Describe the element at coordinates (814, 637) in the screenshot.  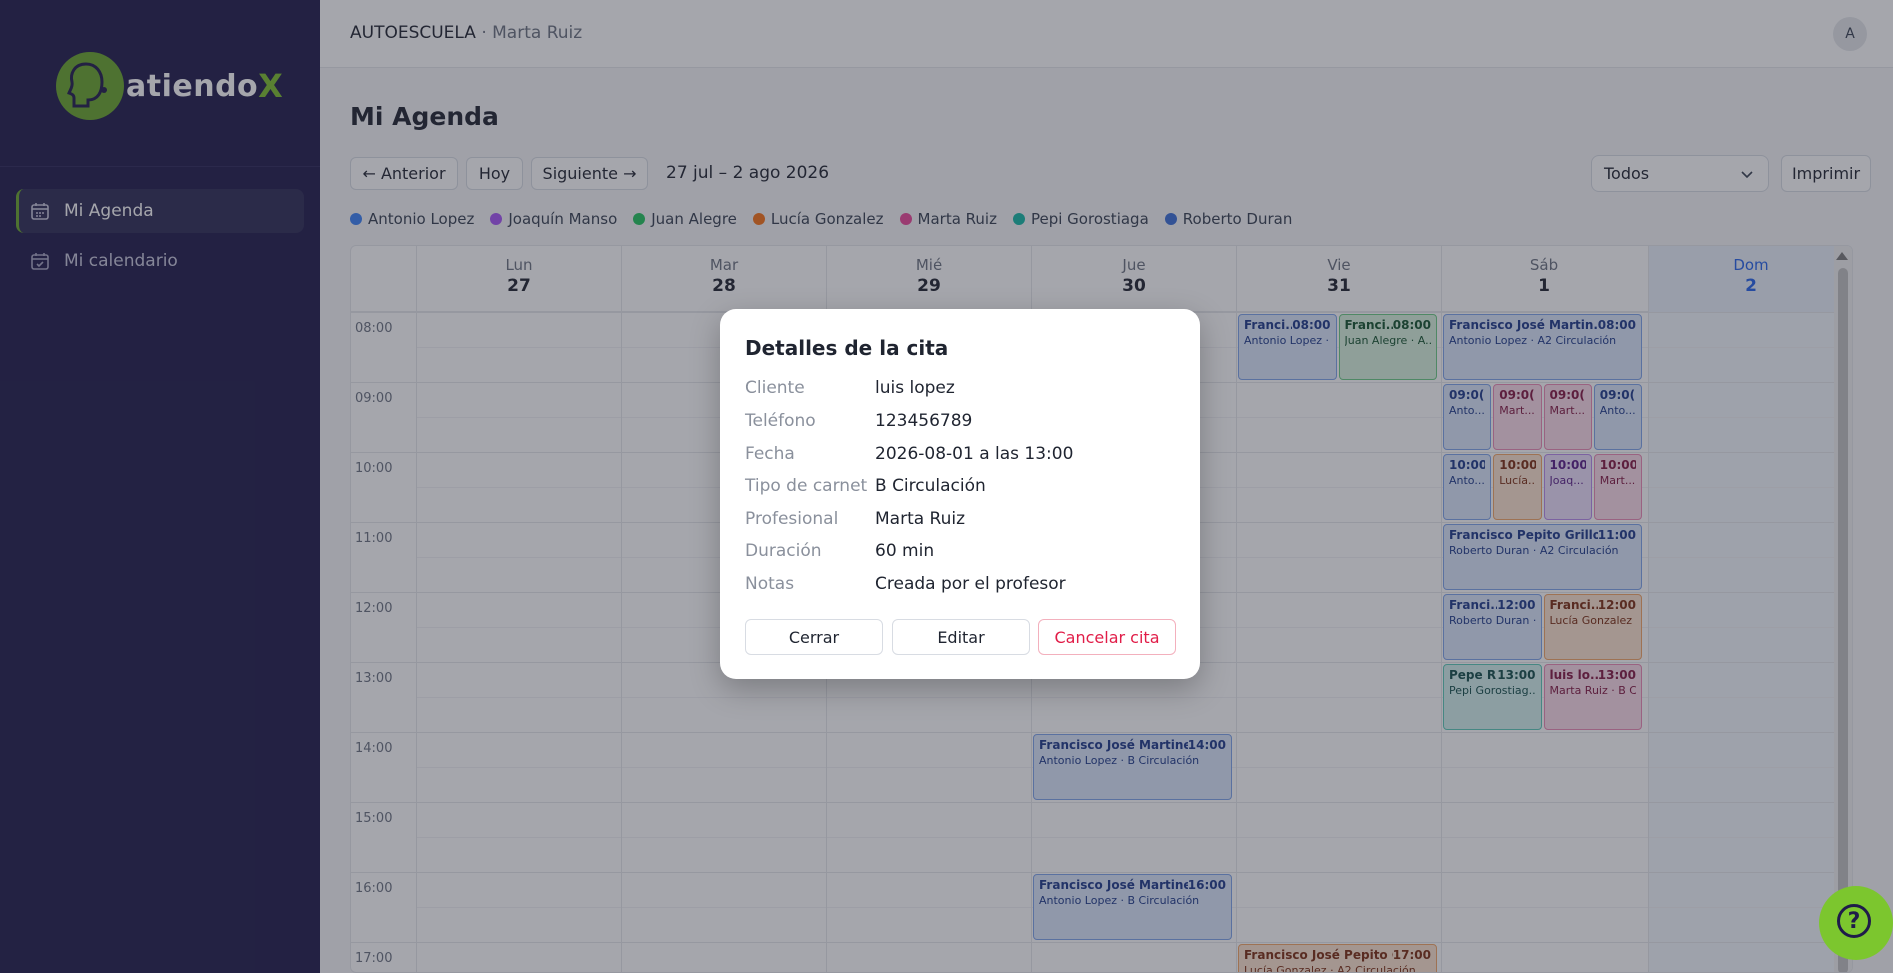
I see `close-button: Cerrar` at that location.